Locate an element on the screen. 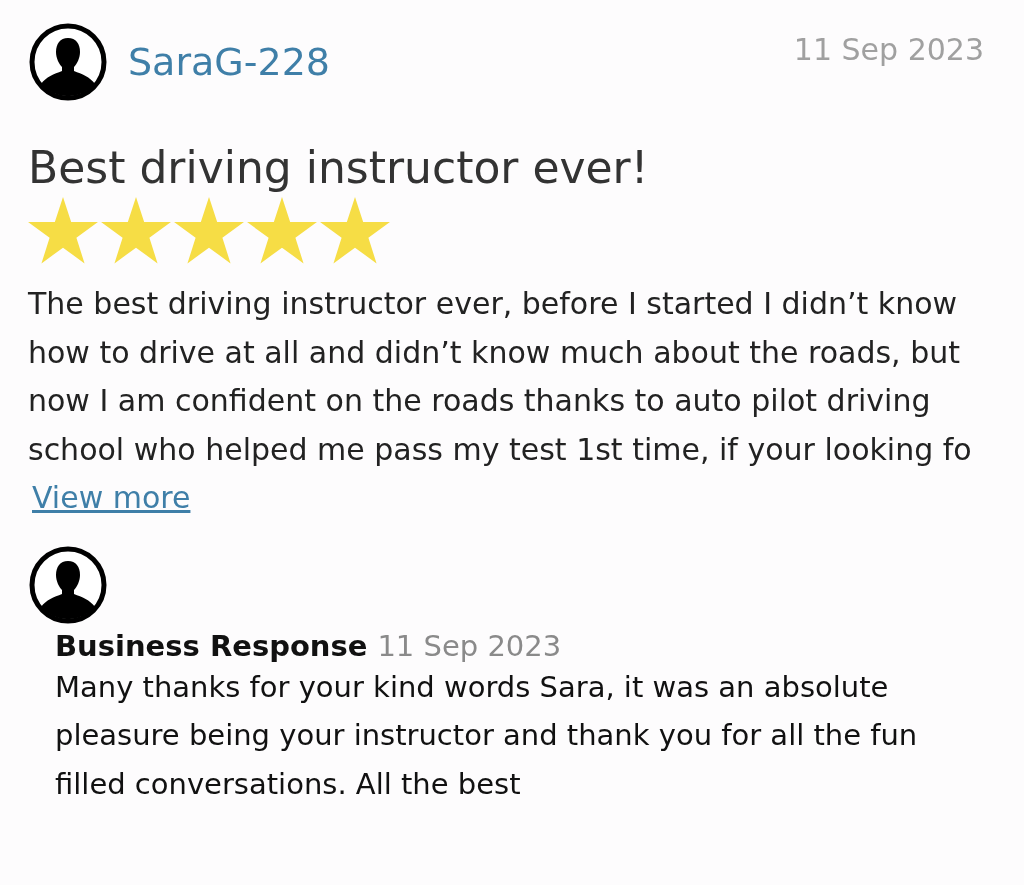 This screenshot has height=885, width=1024. review-date: 11 Sep 2023 is located at coordinates (888, 49).